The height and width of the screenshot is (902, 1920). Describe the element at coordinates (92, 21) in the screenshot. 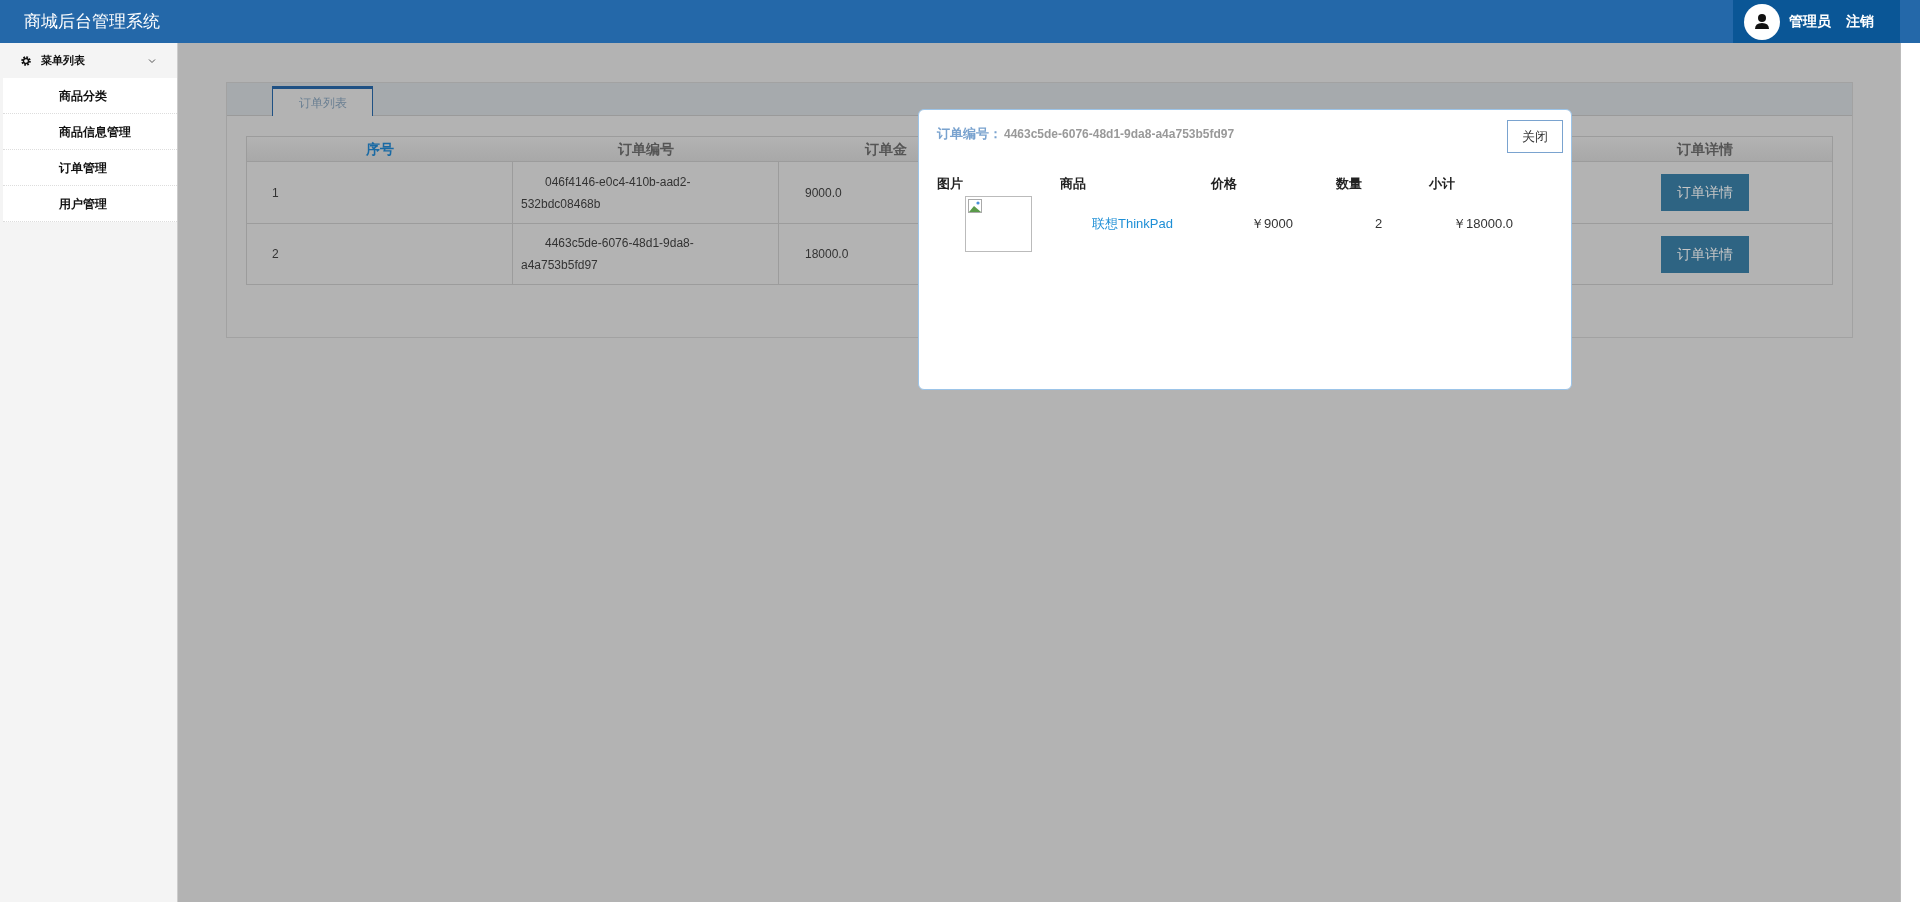

I see `app-title: 商城后台管理系统` at that location.